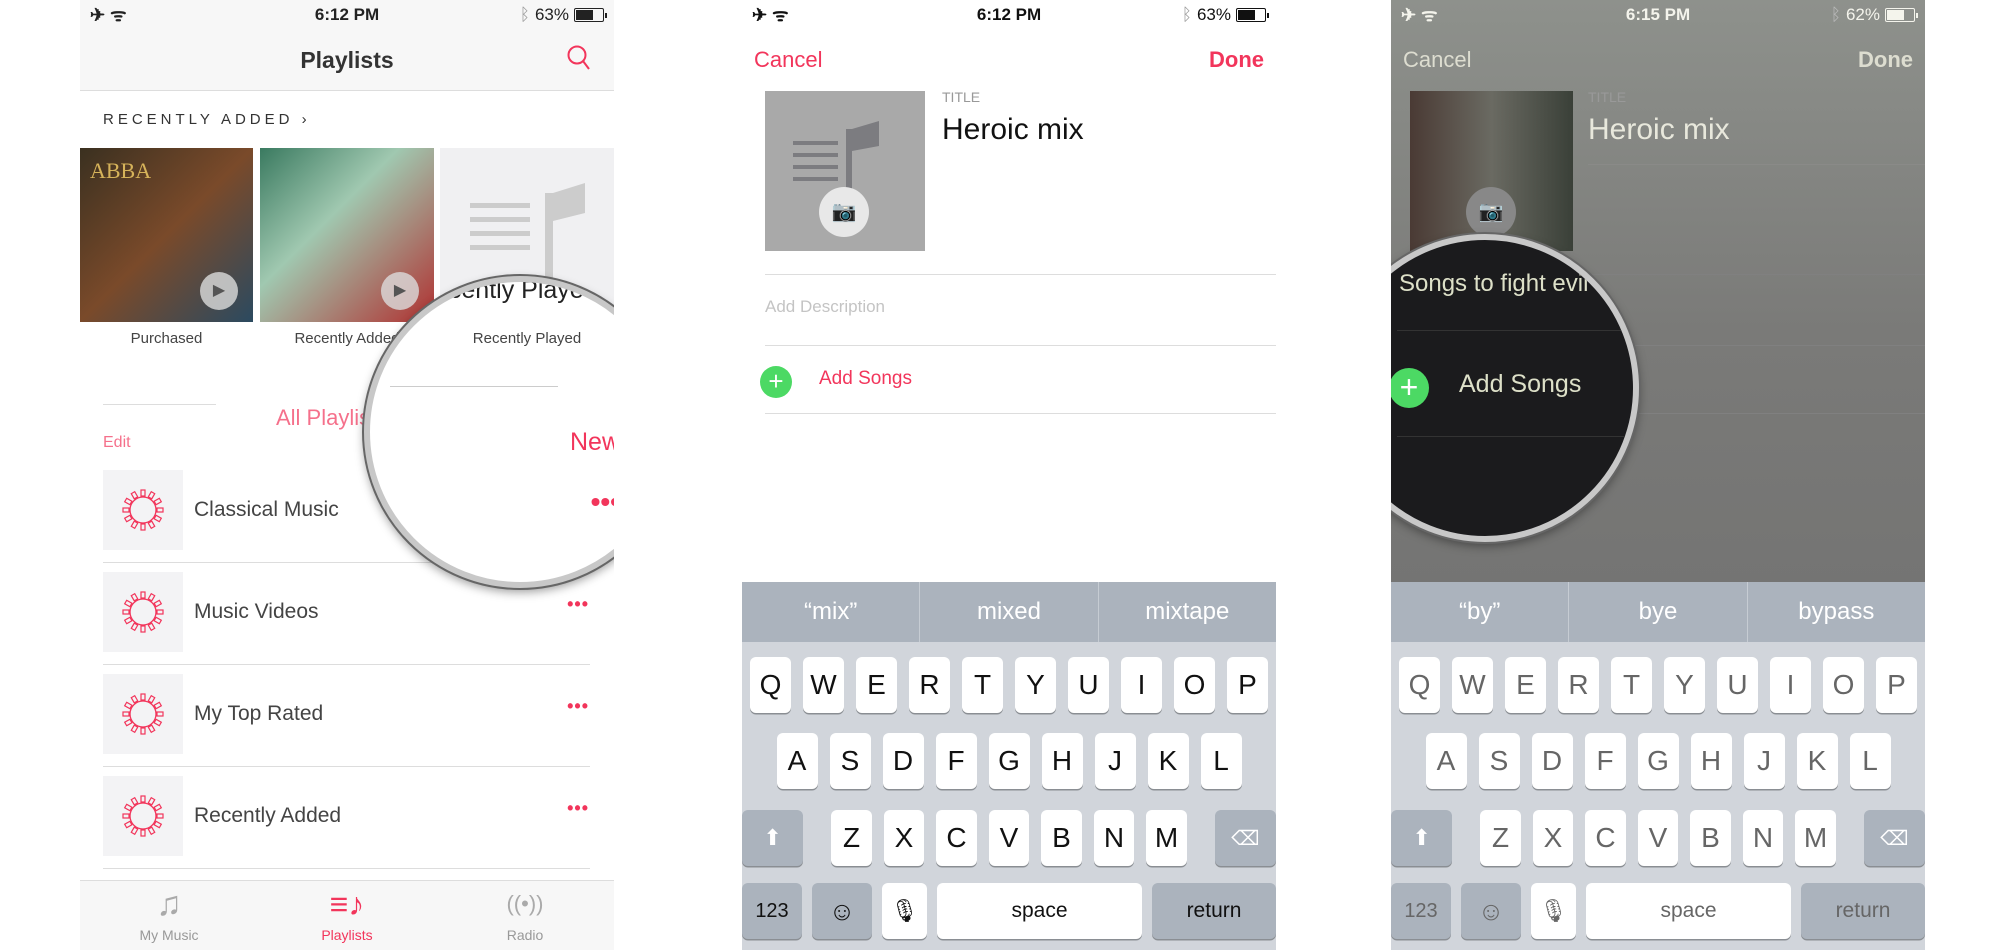 This screenshot has width=2005, height=950. I want to click on search-icon, so click(579, 58).